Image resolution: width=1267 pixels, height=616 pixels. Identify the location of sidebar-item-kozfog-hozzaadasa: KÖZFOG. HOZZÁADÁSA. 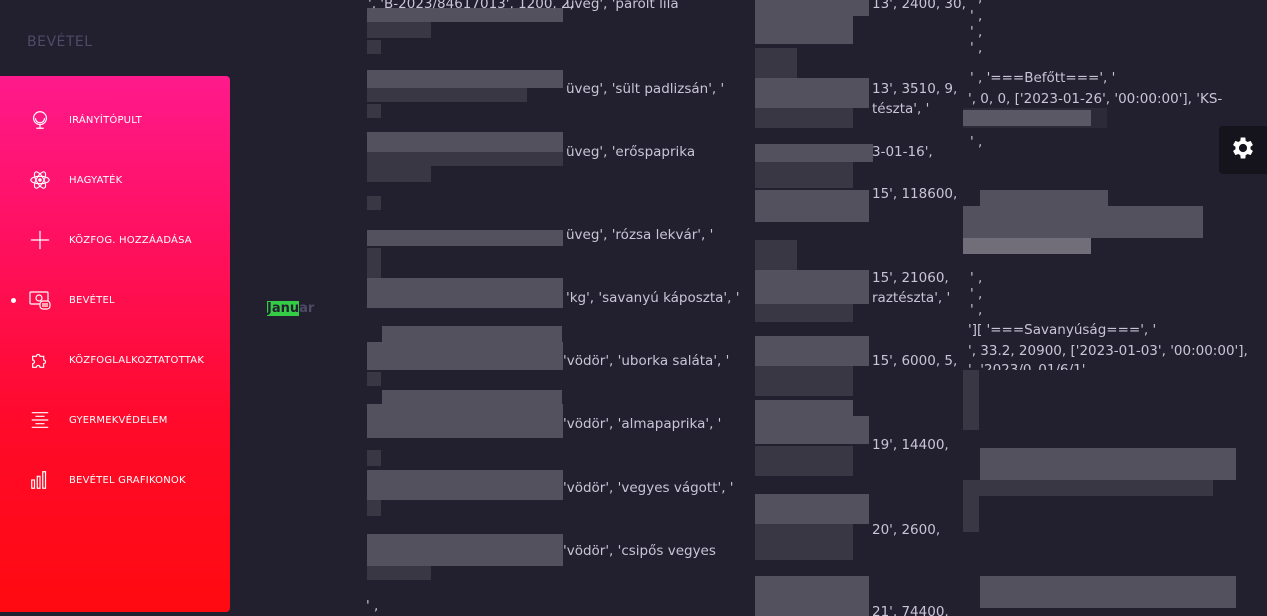
(115, 240).